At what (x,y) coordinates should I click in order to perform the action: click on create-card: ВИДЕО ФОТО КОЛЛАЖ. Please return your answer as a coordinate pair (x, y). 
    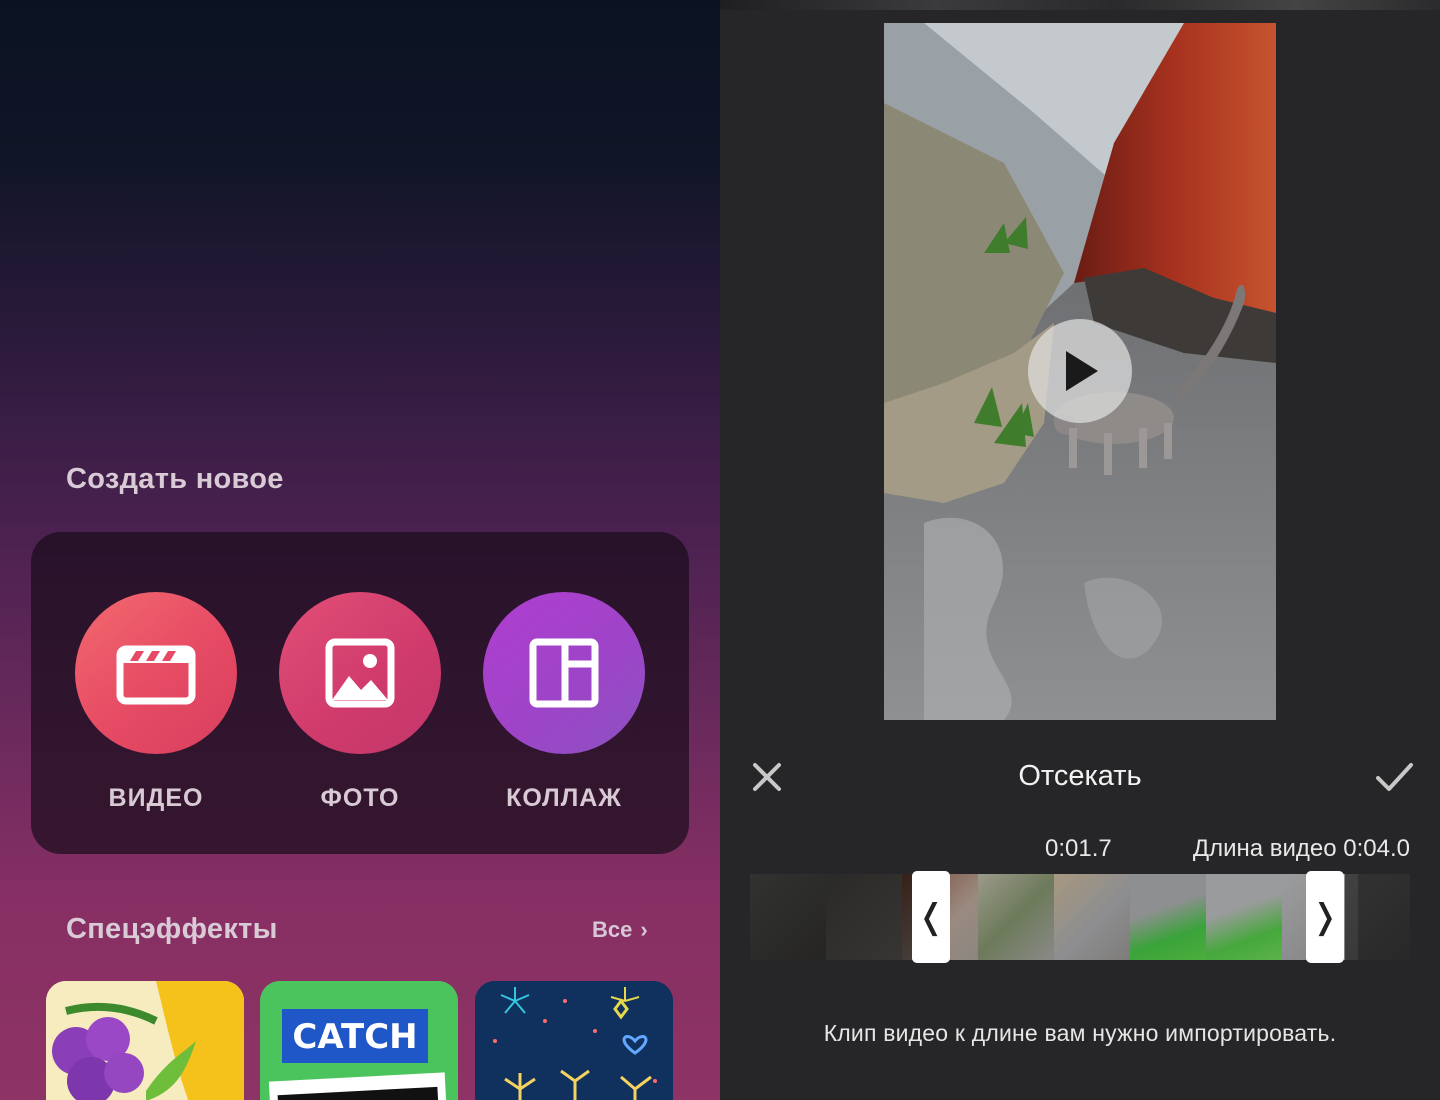
    Looking at the image, I should click on (360, 693).